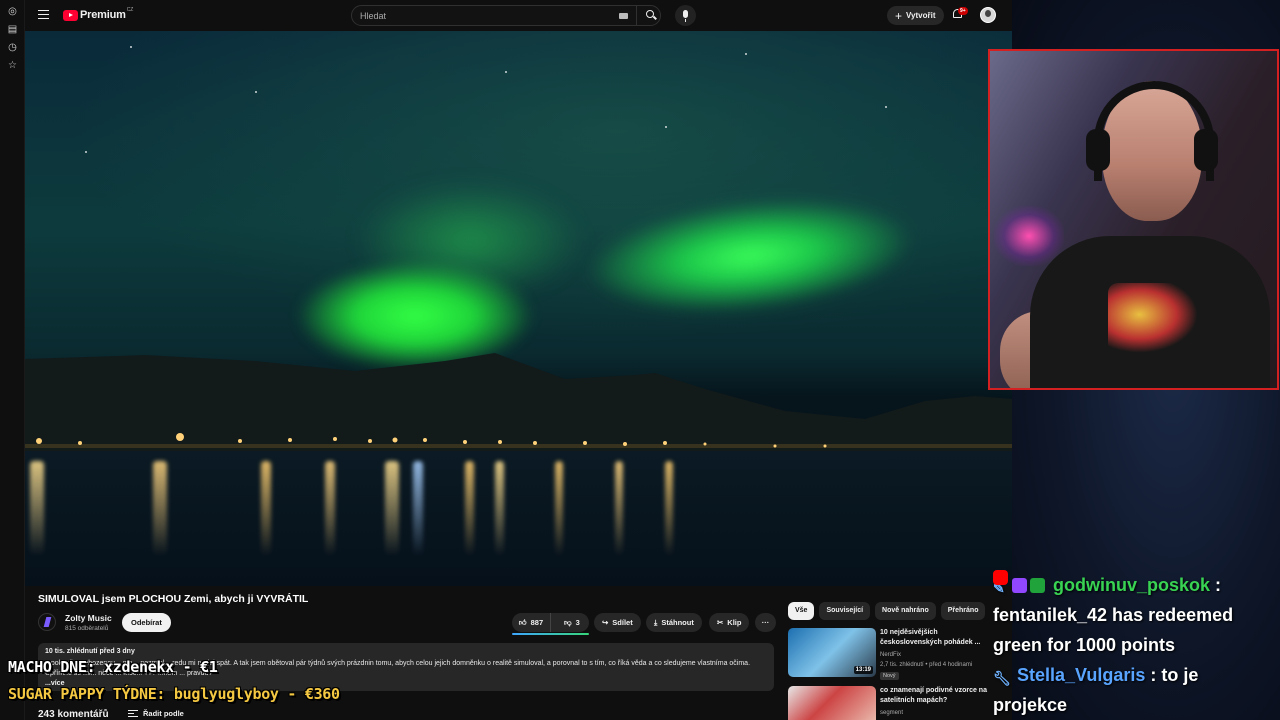 Image resolution: width=1280 pixels, height=720 pixels. I want to click on recommendation-channel: segment, so click(891, 713).